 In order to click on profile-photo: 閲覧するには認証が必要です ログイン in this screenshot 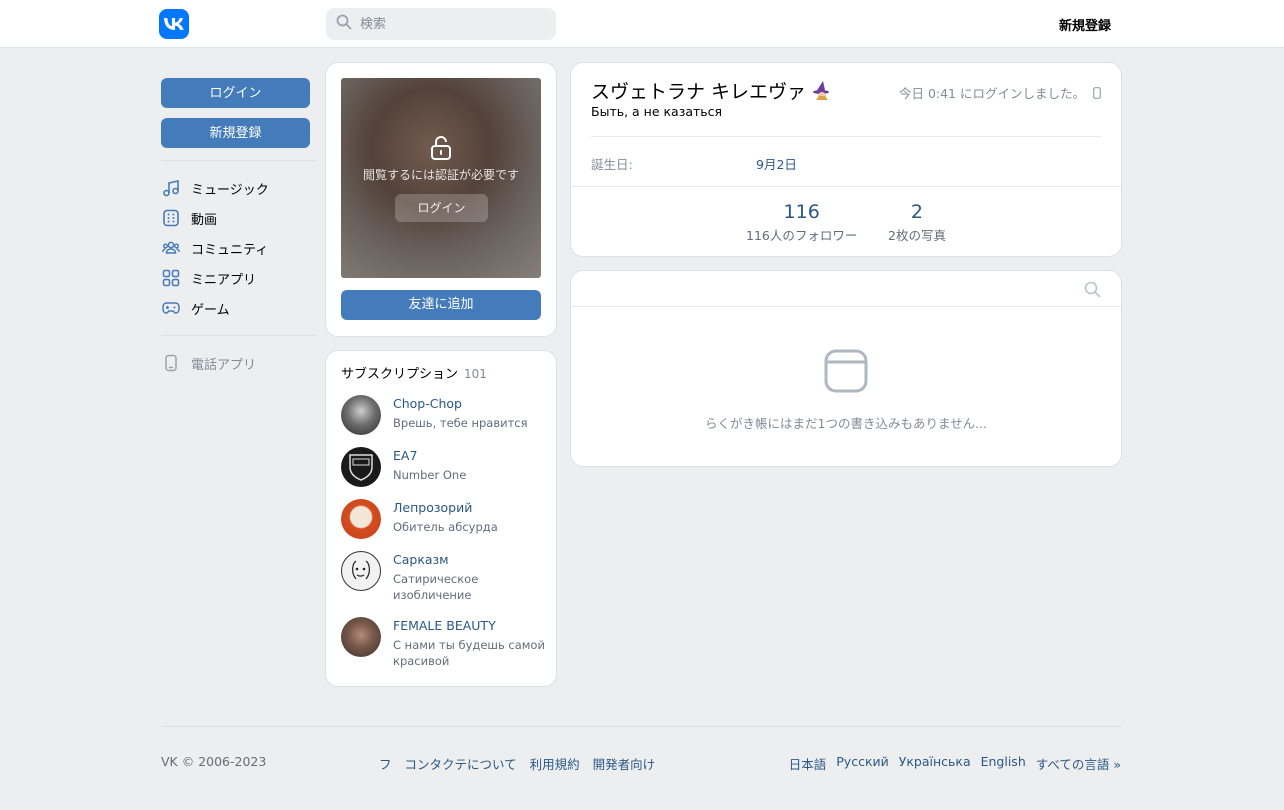, I will do `click(441, 178)`.